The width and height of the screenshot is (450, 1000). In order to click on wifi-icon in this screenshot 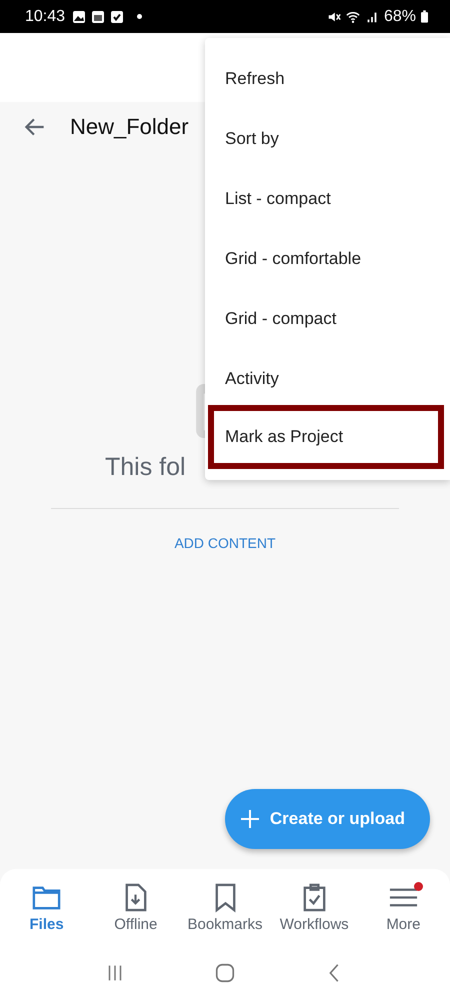, I will do `click(353, 17)`.